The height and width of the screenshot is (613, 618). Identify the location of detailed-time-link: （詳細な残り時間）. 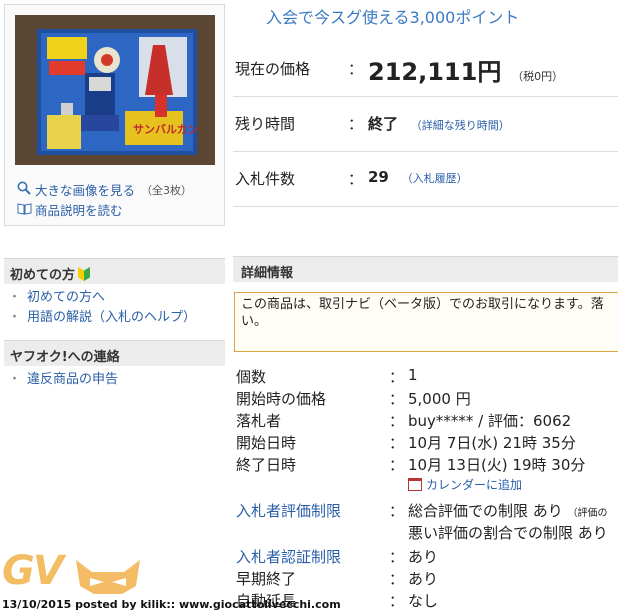
(460, 125).